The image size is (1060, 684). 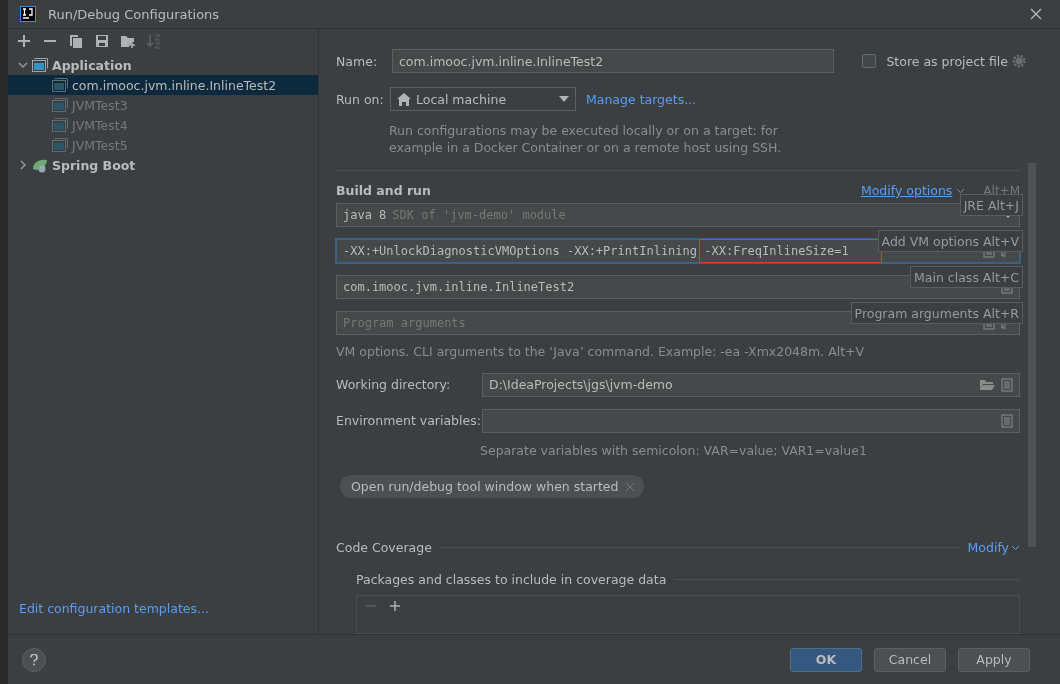 I want to click on environment-hint: Separate variables with semicolon: VAR=value; VAR1=value1, so click(x=674, y=450).